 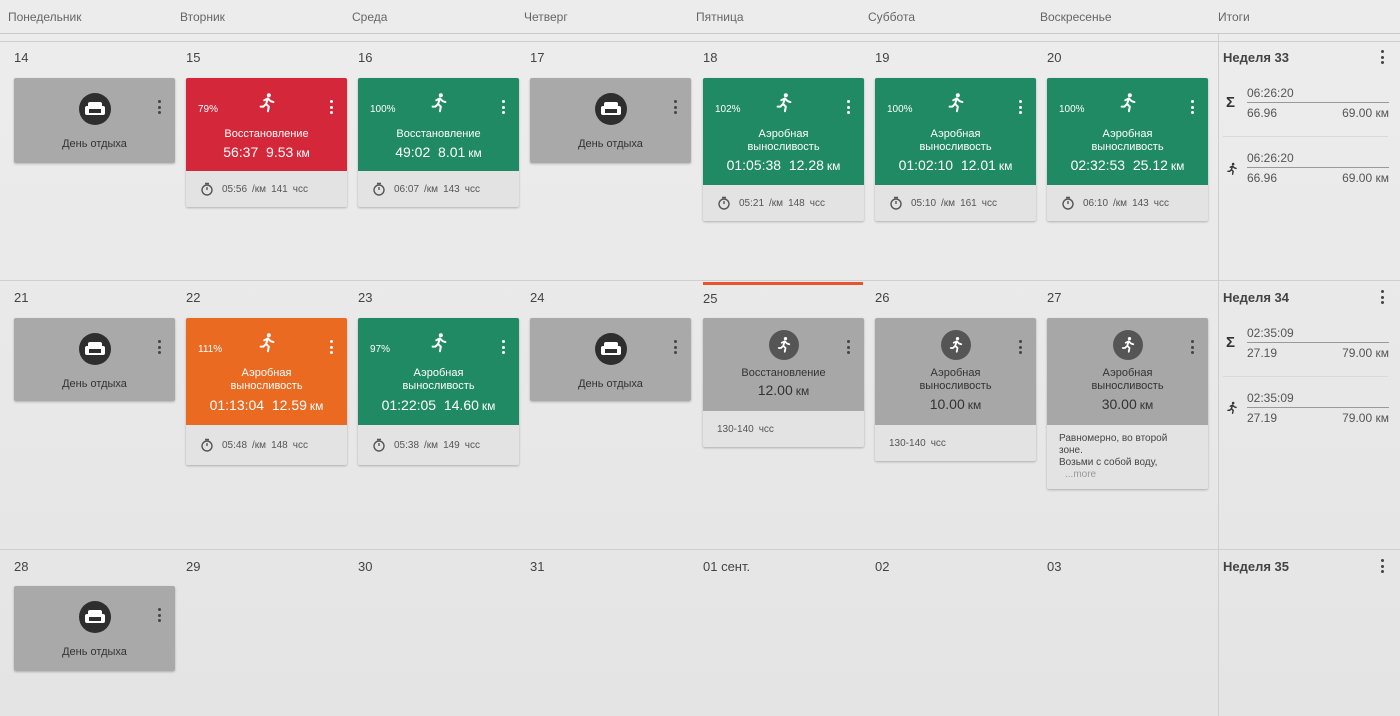 What do you see at coordinates (1054, 57) in the screenshot?
I see `date-label: 20` at bounding box center [1054, 57].